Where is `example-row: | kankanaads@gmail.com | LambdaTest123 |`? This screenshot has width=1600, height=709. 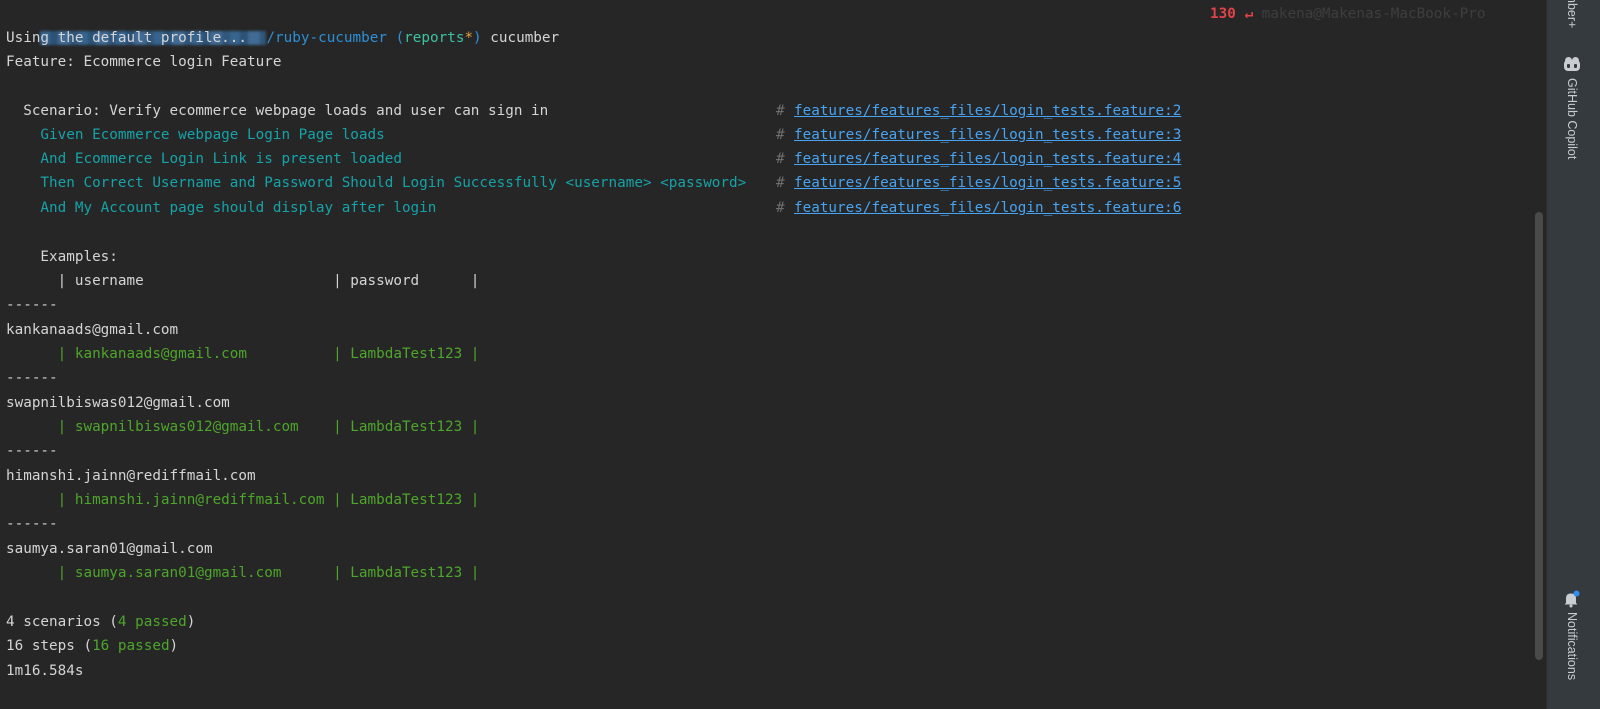
example-row: | kankanaads@gmail.com | LambdaTest123 | is located at coordinates (243, 354).